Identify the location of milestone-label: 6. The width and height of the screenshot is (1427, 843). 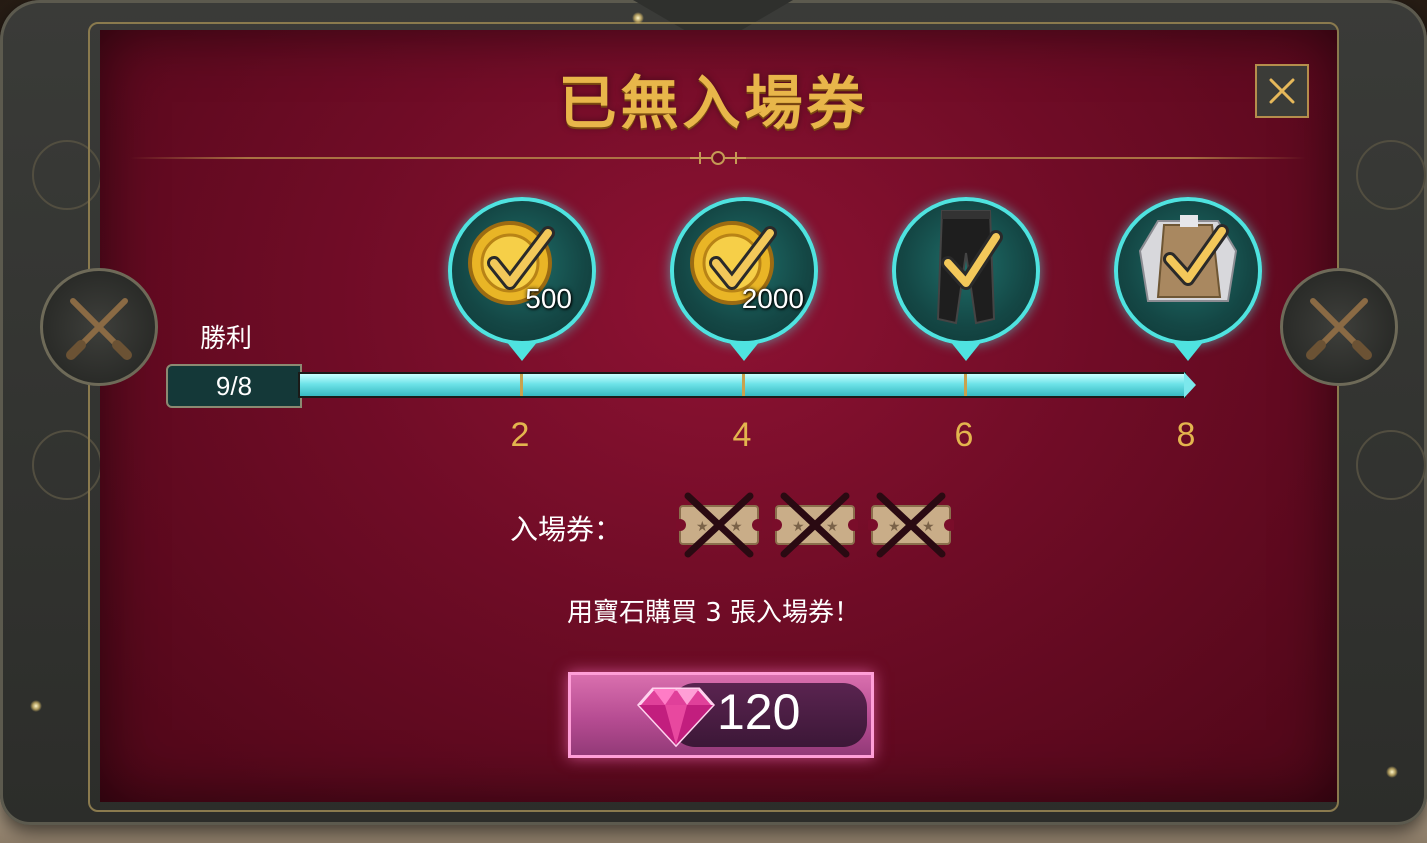
(964, 435).